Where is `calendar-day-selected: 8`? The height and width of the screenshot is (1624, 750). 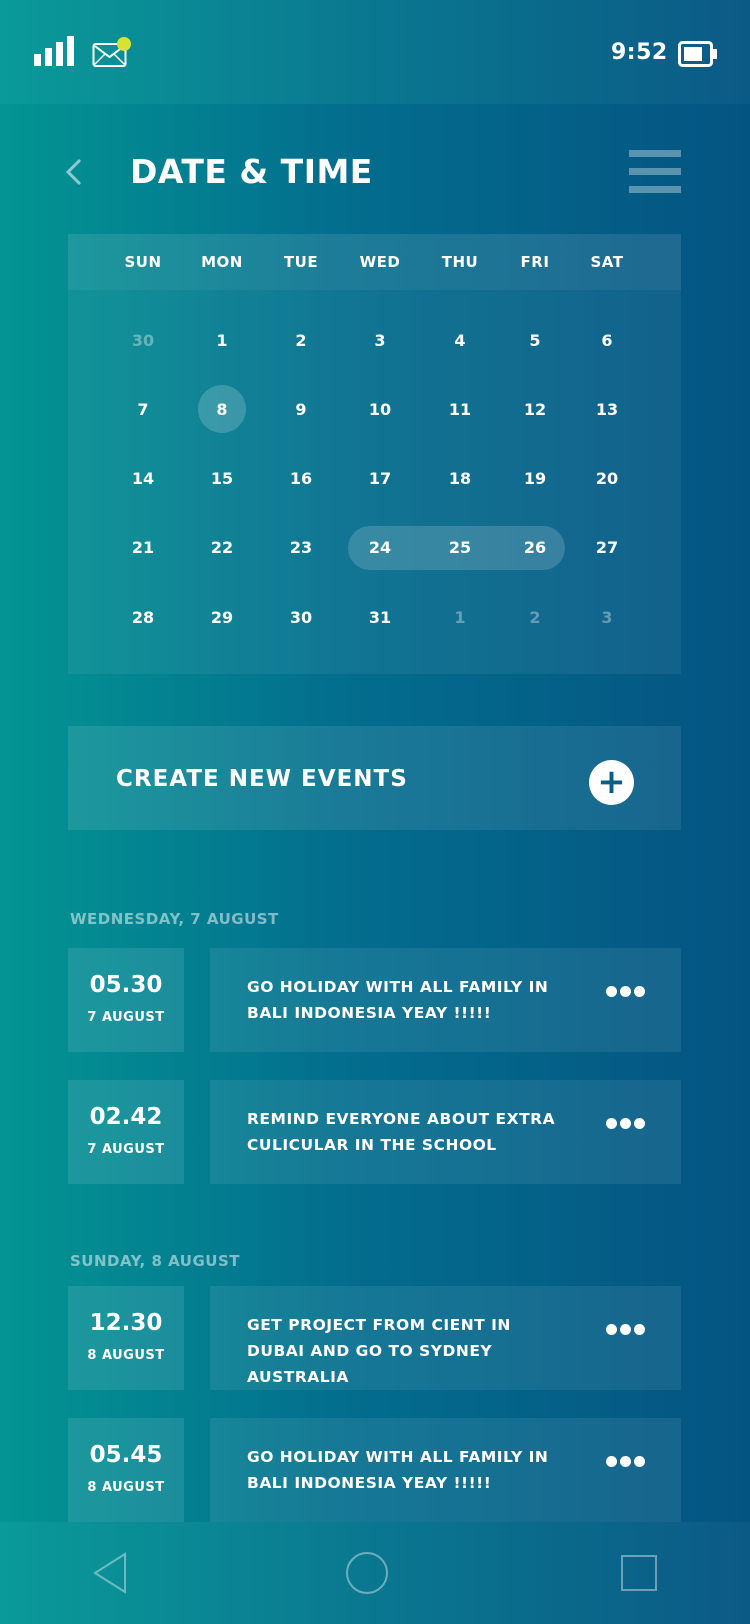
calendar-day-selected: 8 is located at coordinates (222, 409).